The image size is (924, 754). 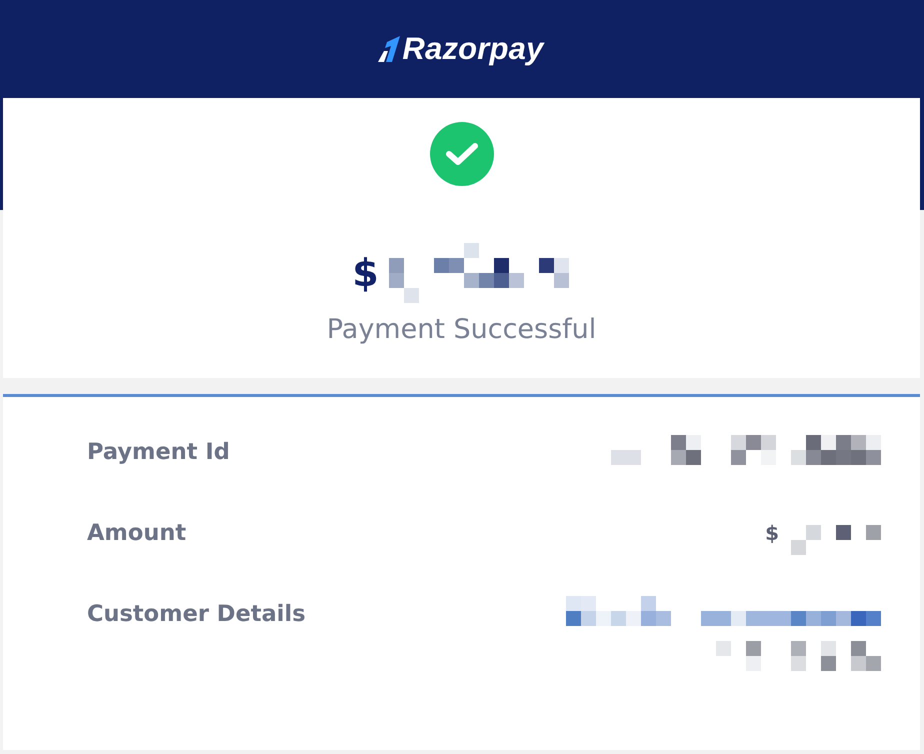 I want to click on brand-logo: Razorpay, so click(x=473, y=49).